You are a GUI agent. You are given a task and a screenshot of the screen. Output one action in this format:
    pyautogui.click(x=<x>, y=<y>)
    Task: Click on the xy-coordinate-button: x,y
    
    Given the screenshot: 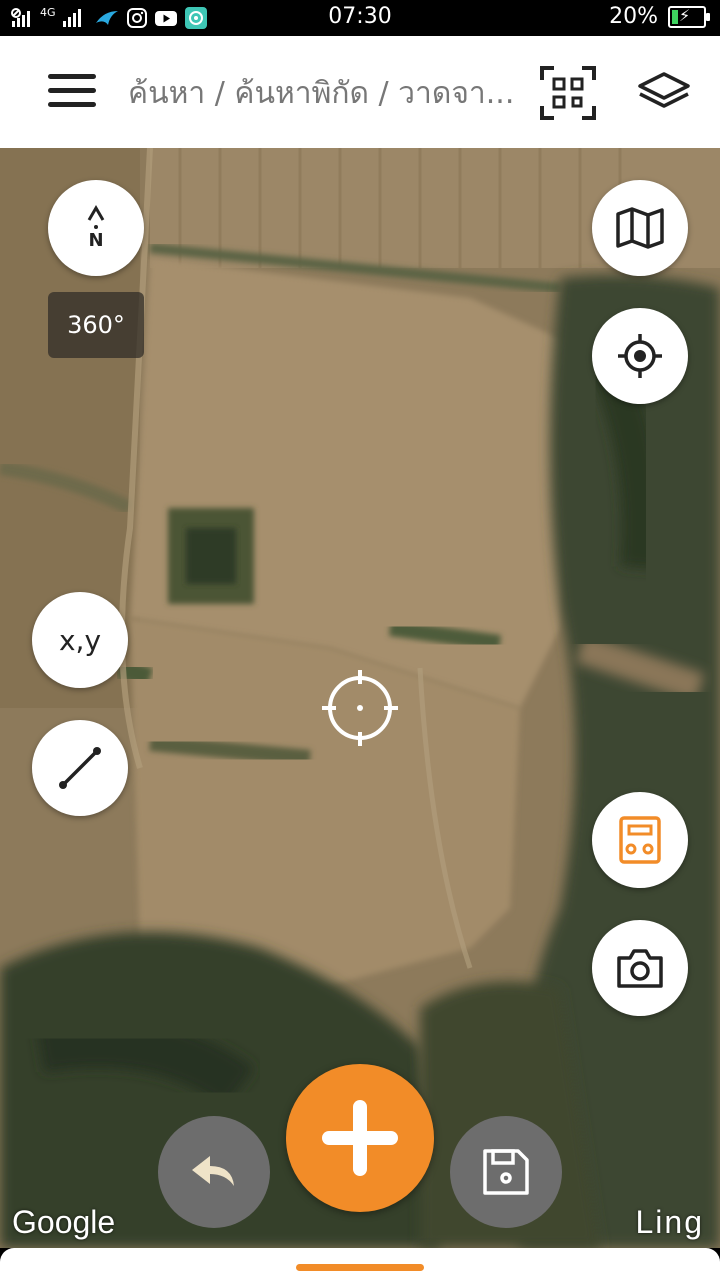 What is the action you would take?
    pyautogui.click(x=80, y=640)
    